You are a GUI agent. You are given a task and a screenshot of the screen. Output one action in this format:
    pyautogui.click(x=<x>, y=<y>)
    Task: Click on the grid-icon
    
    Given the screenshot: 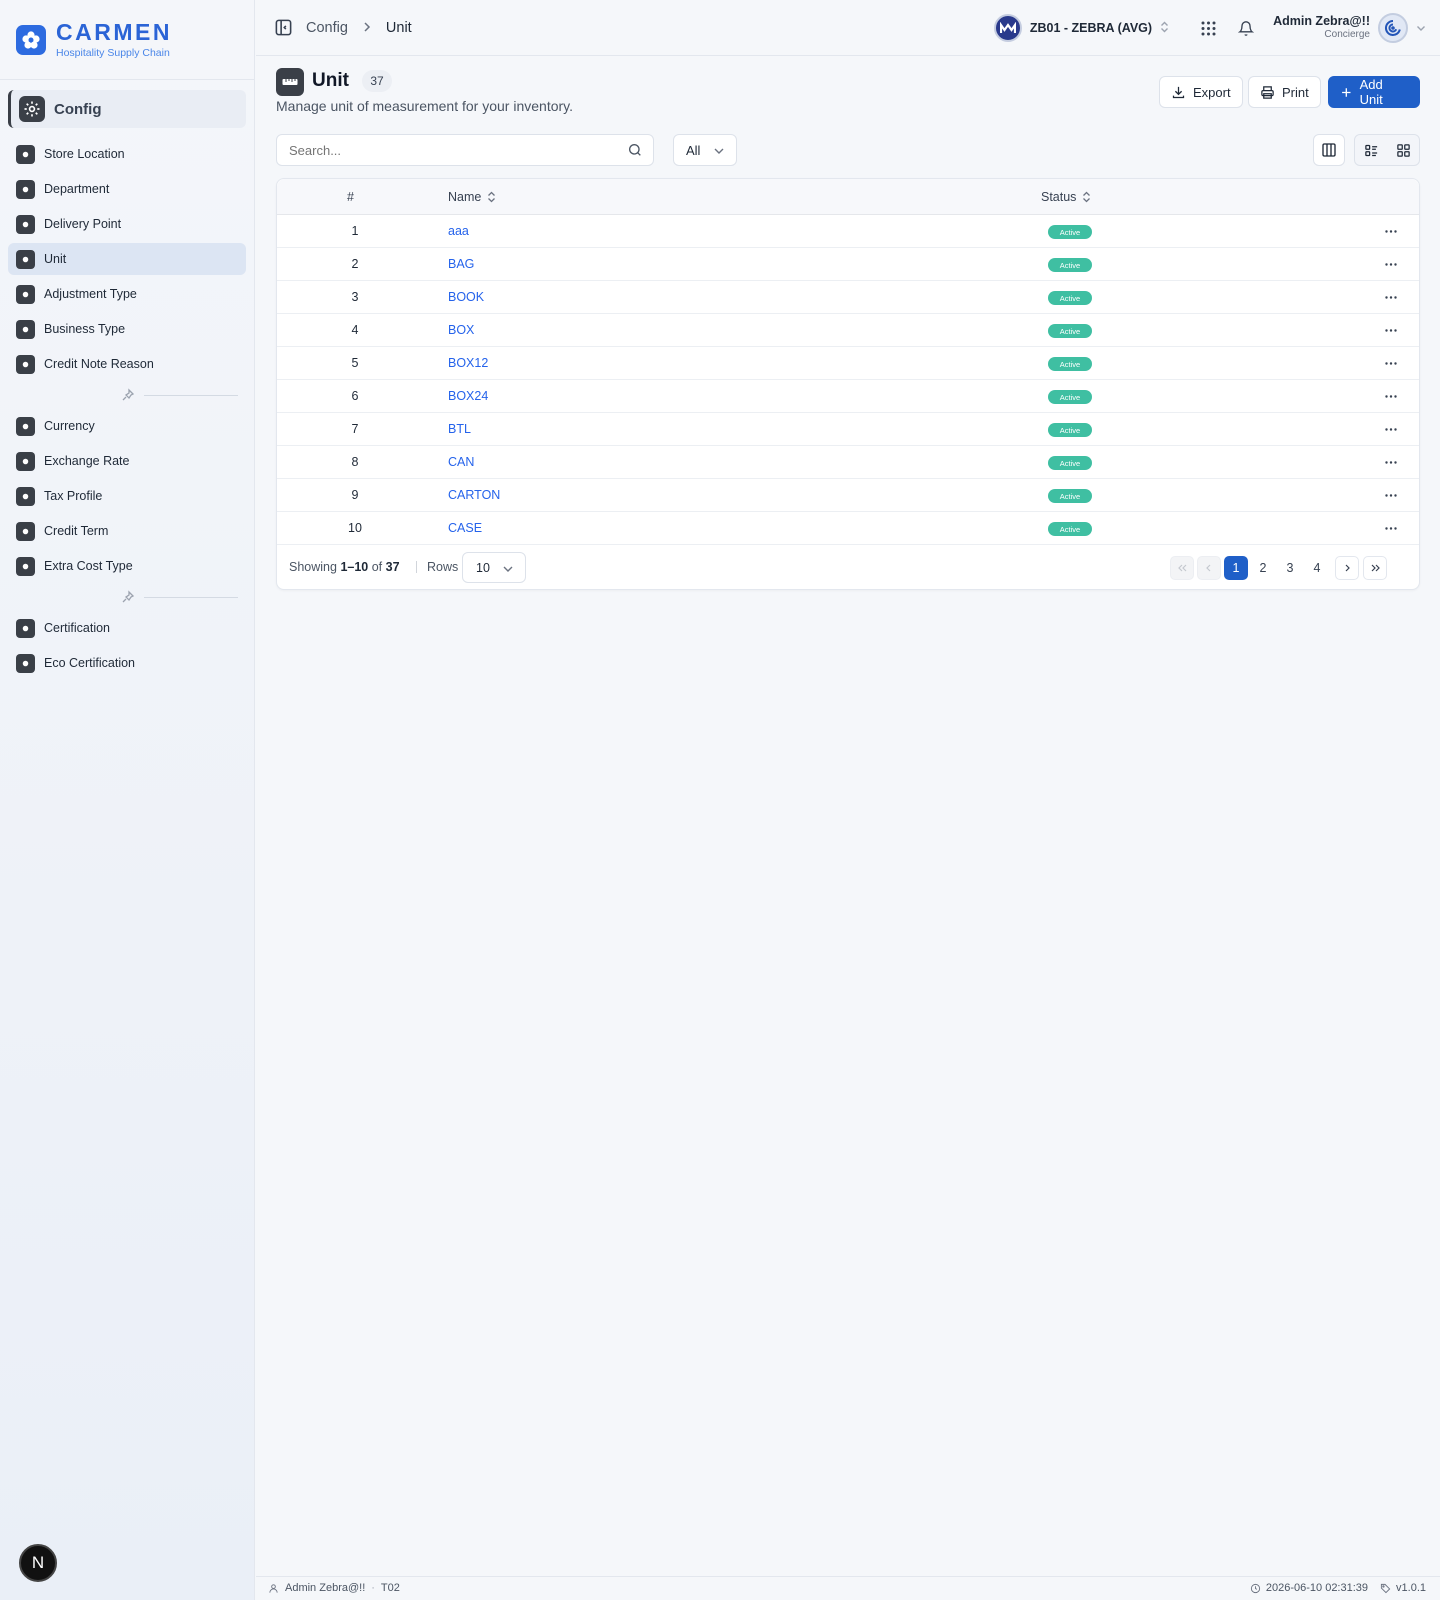 What is the action you would take?
    pyautogui.click(x=1403, y=150)
    